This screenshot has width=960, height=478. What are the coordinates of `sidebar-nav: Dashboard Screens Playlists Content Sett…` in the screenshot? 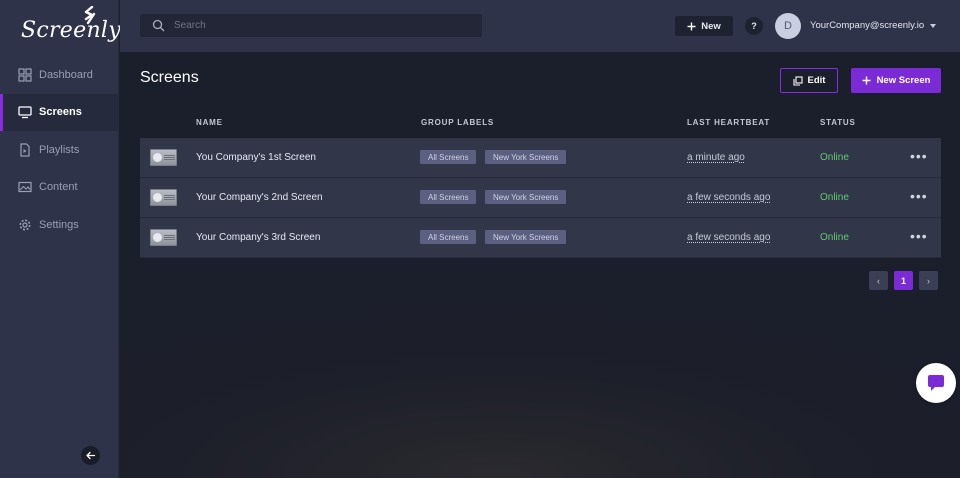 It's located at (59, 150).